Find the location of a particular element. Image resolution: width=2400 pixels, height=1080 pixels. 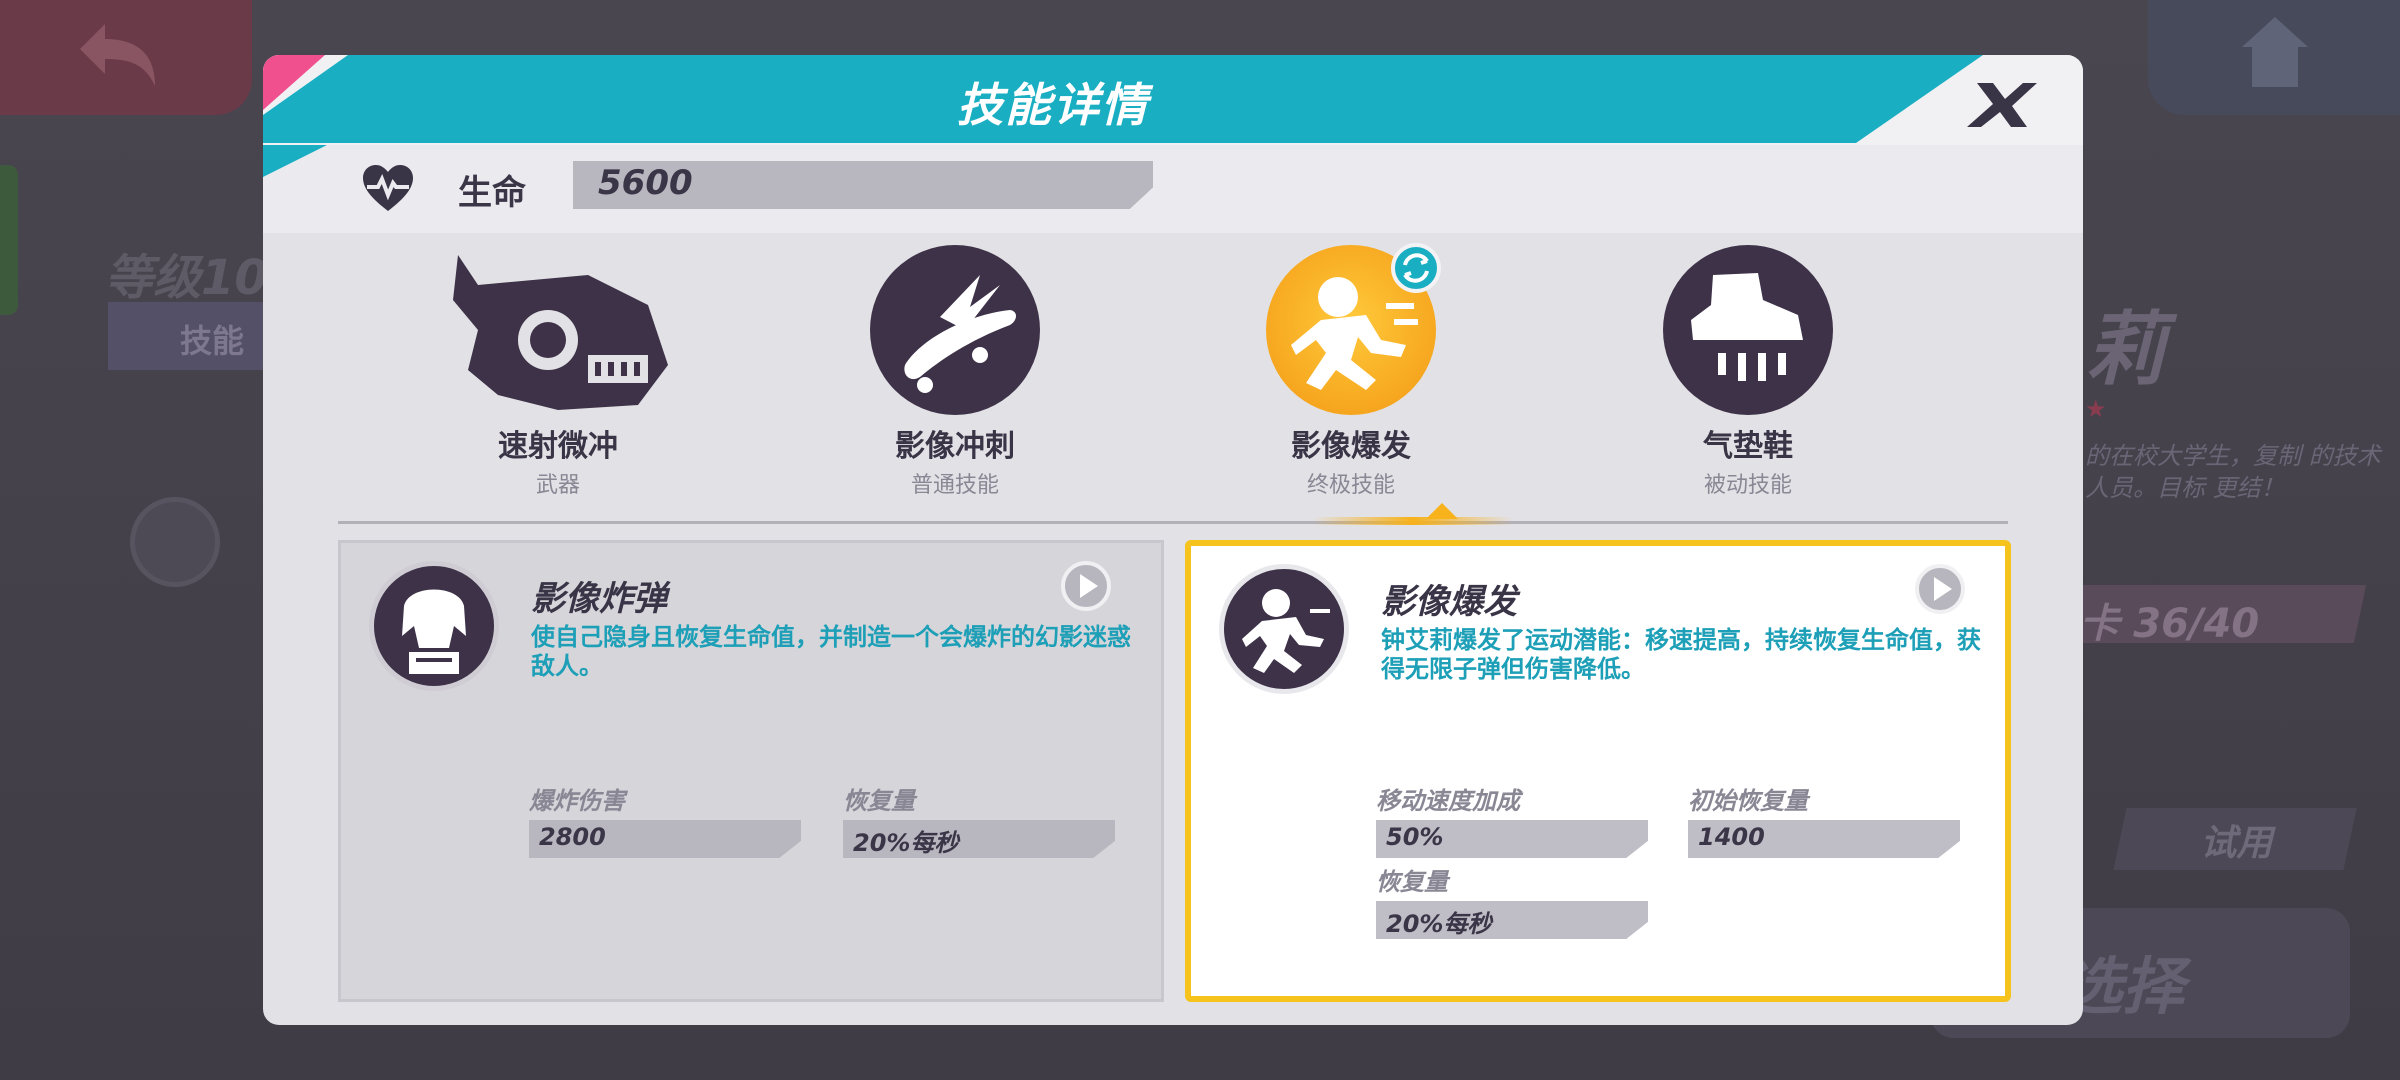

skill-card-description: 钟艾莉爆发了运动潜能：移速提高，持续恢复生命值，获得无限子弹但伤害降低。 is located at coordinates (1681, 654).